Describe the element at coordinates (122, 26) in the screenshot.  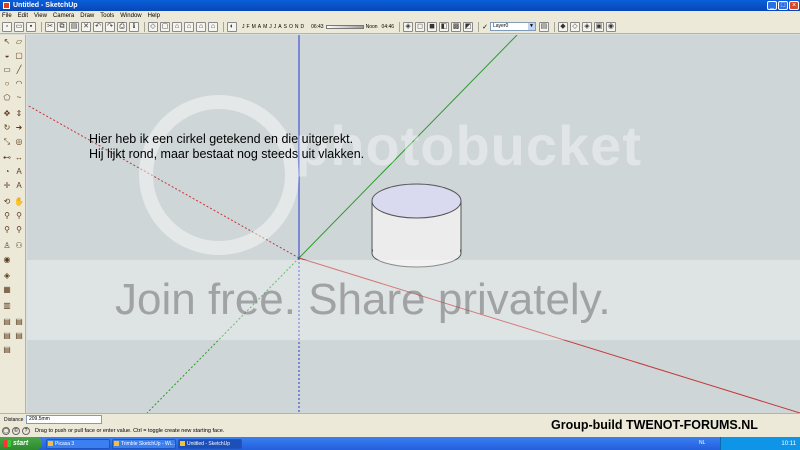
I see `print-icon: ⎙` at that location.